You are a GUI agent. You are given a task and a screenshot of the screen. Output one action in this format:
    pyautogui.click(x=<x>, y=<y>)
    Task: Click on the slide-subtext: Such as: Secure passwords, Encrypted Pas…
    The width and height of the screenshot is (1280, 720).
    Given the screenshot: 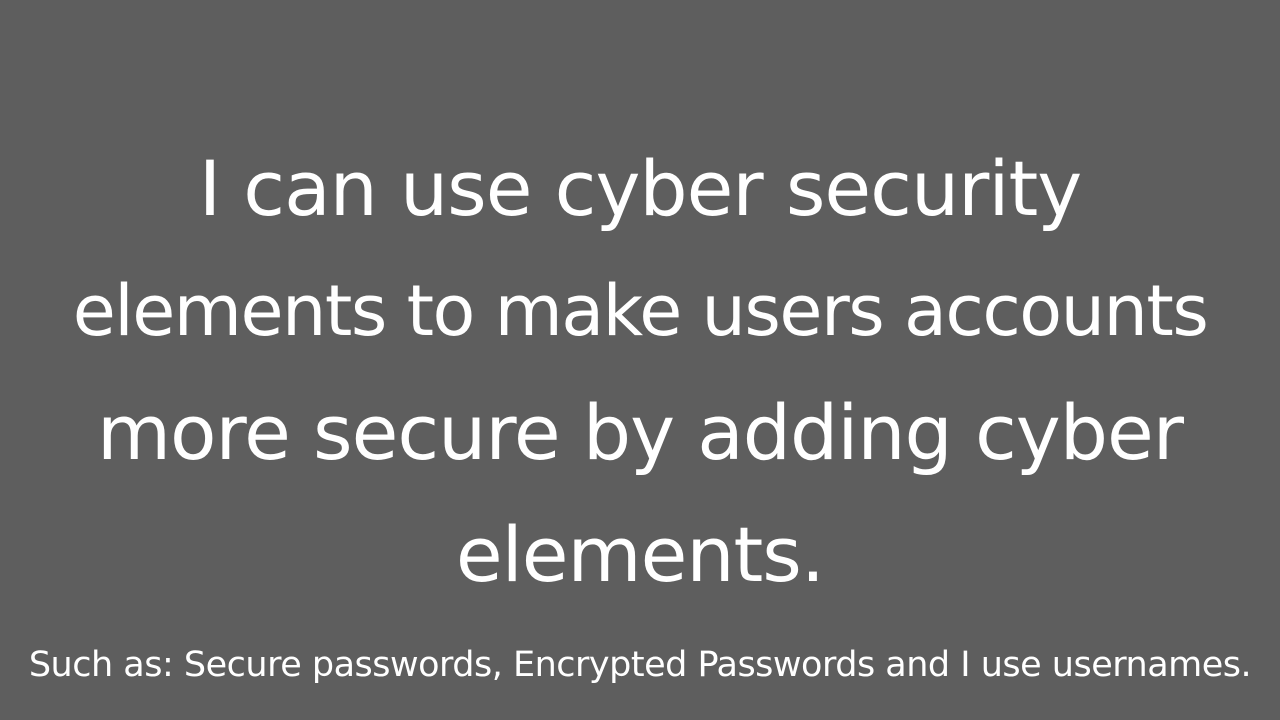 What is the action you would take?
    pyautogui.click(x=640, y=665)
    